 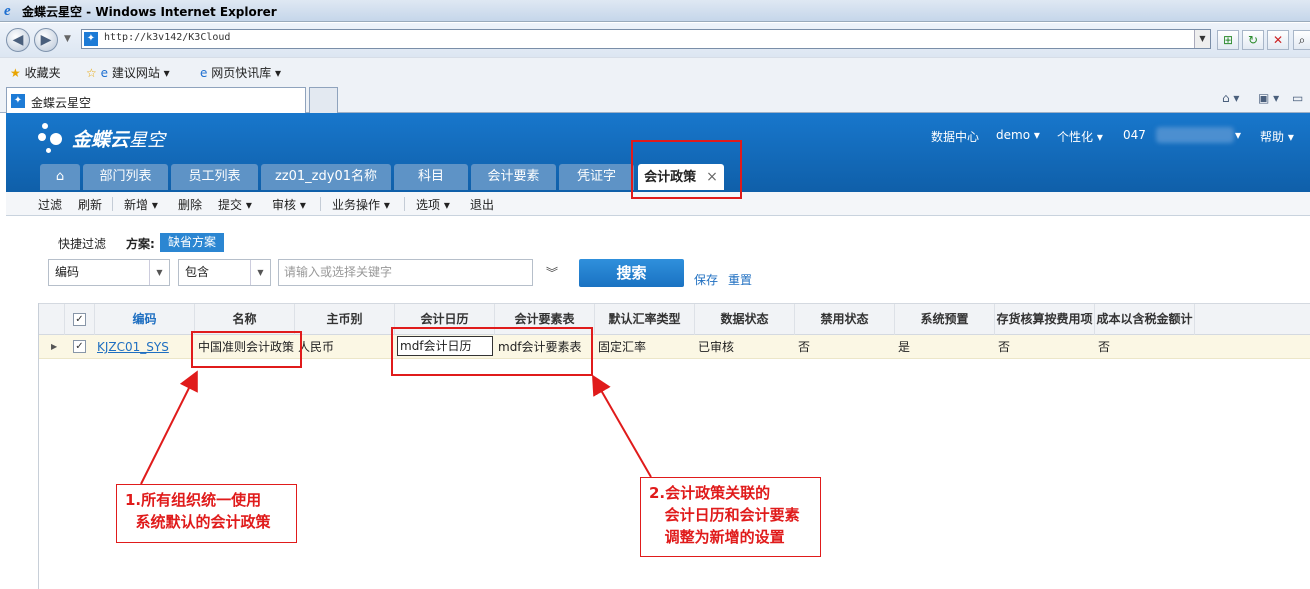 What do you see at coordinates (655, 71) in the screenshot?
I see `favorites-bar: ★ 收藏夹 ☆ e 建议网站 ▾ e 网页快讯库 ▾` at bounding box center [655, 71].